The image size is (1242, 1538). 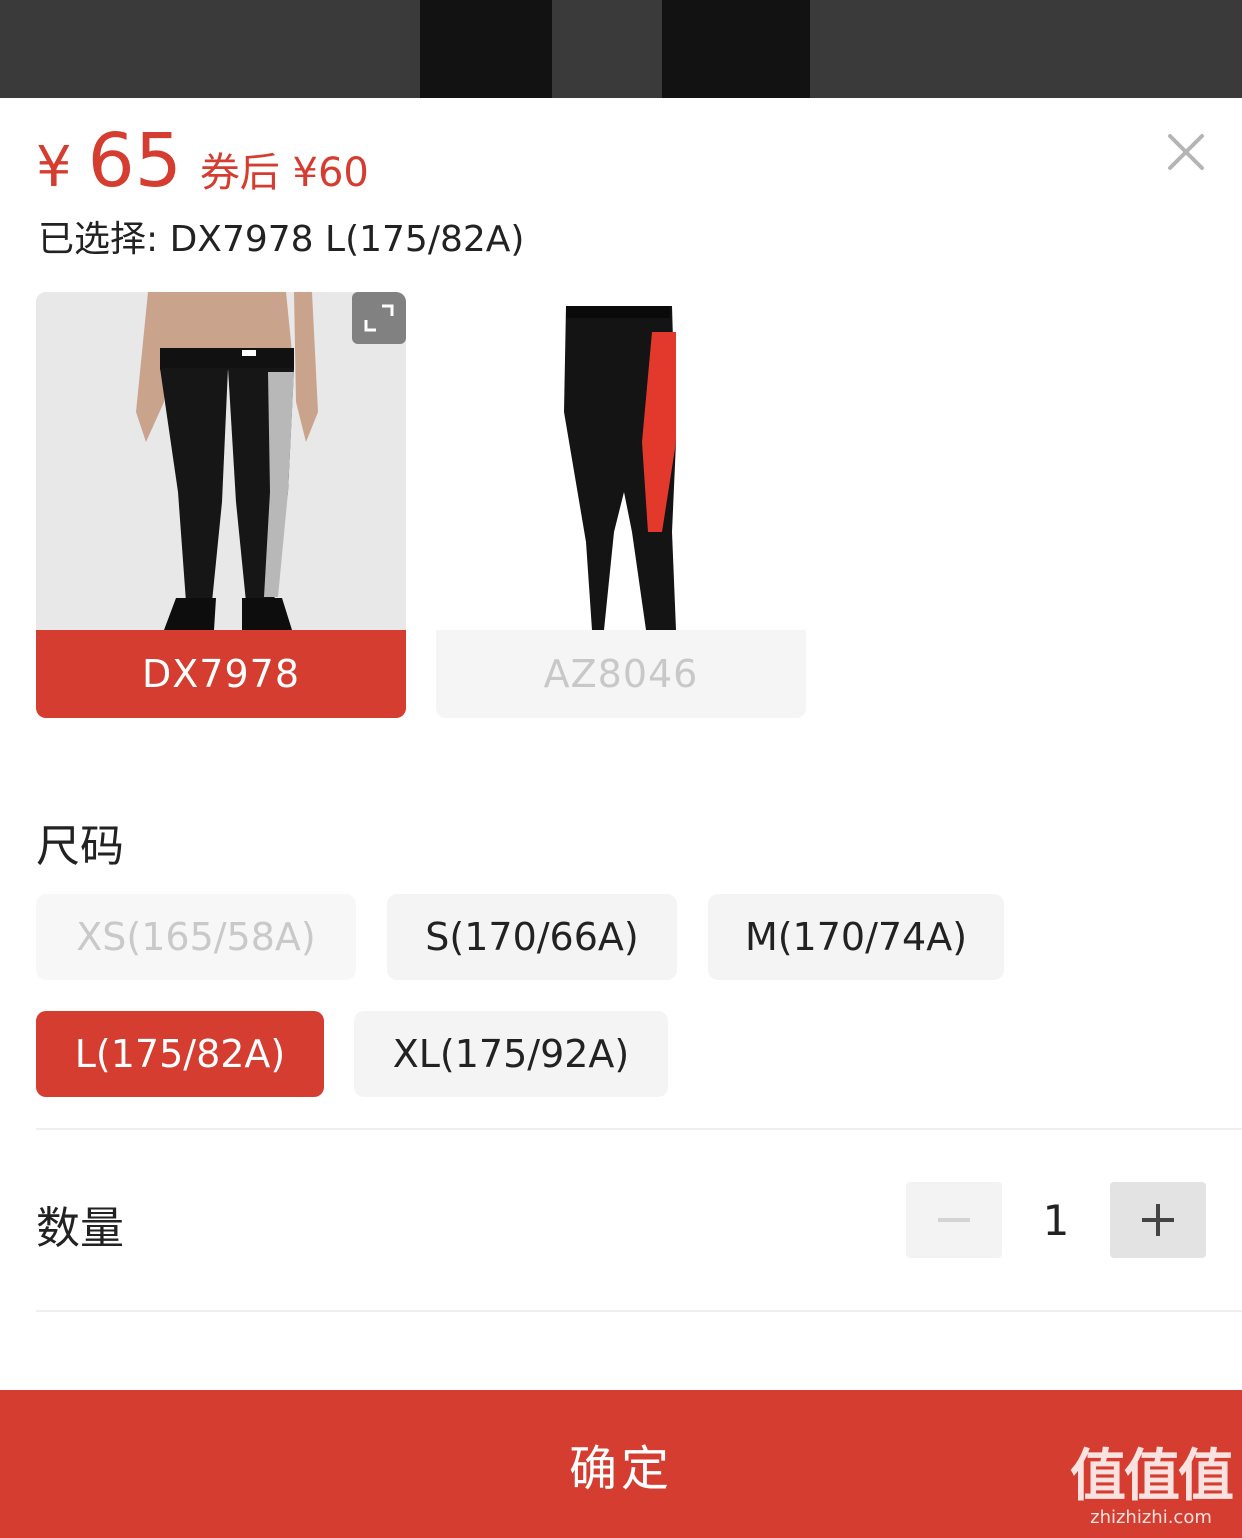 What do you see at coordinates (1152, 1476) in the screenshot?
I see `watermark-logo: 值值值` at bounding box center [1152, 1476].